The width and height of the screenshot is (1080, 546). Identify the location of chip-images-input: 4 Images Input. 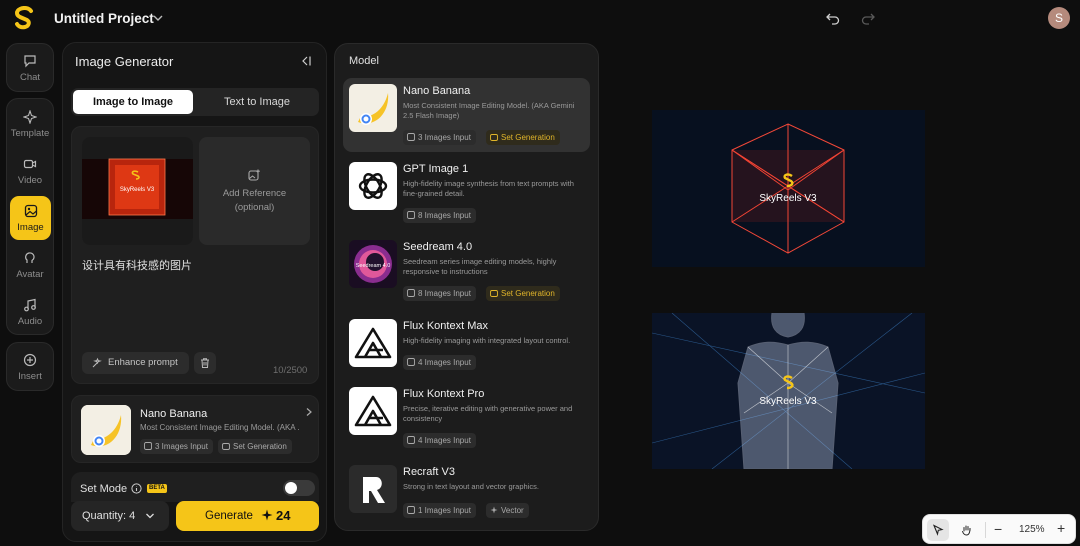
(439, 440).